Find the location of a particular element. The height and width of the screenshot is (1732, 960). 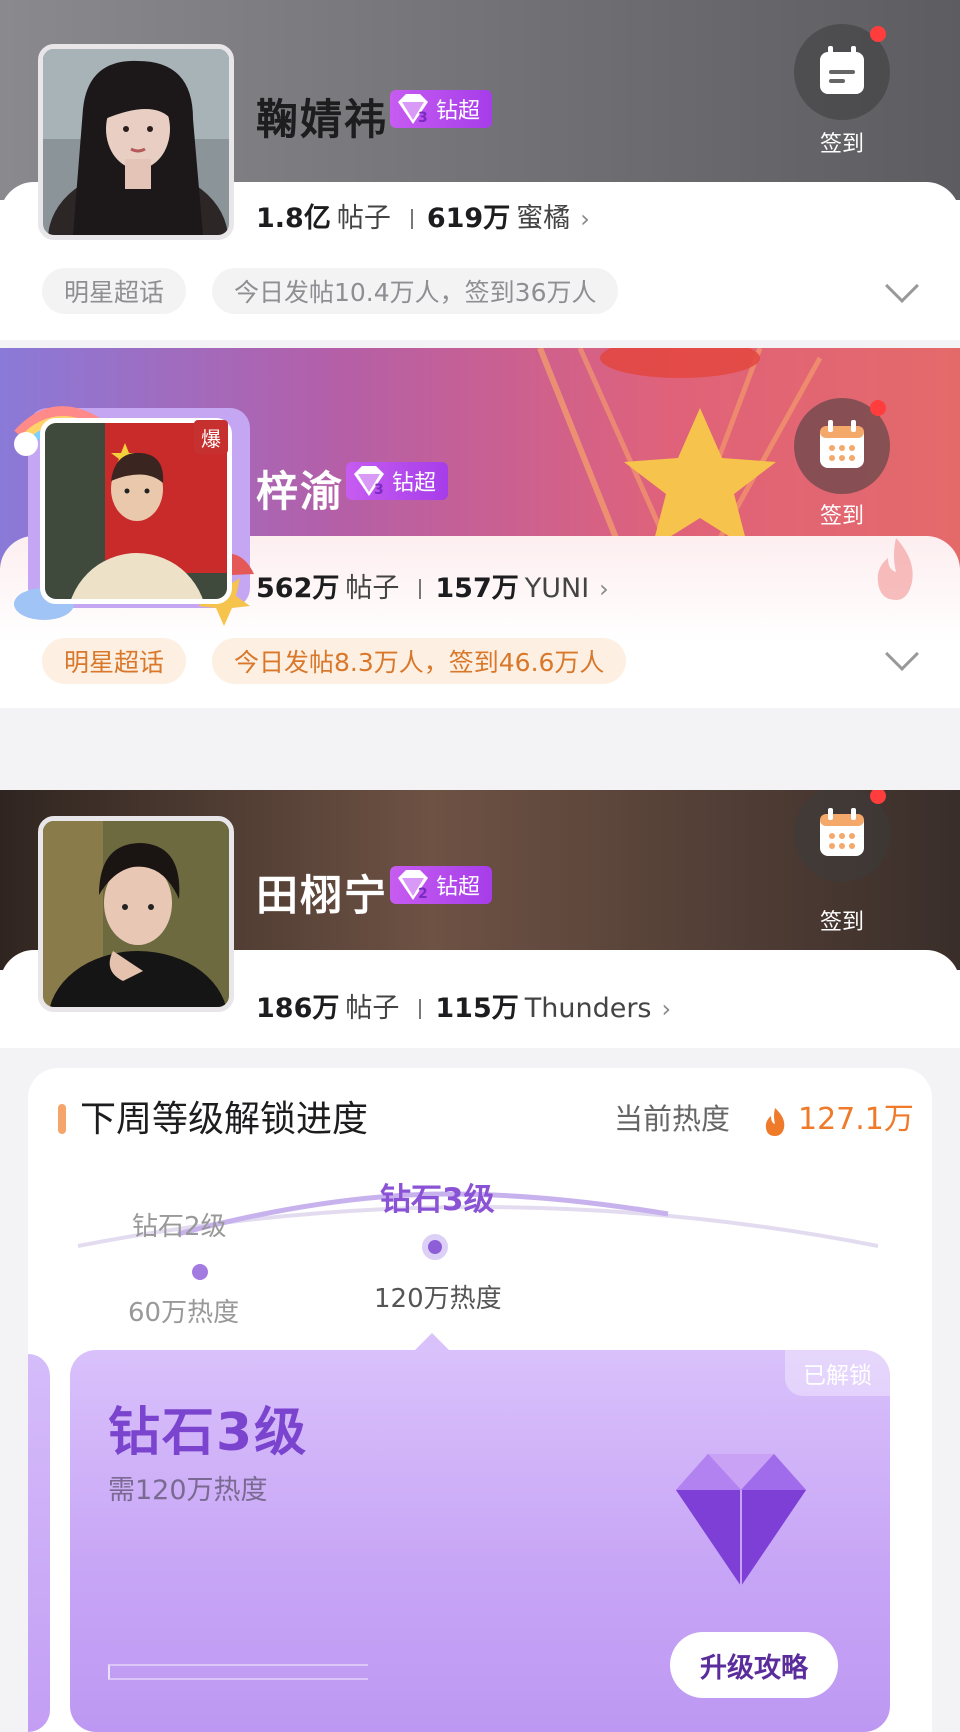

diamond-icon: 2 is located at coordinates (413, 886).